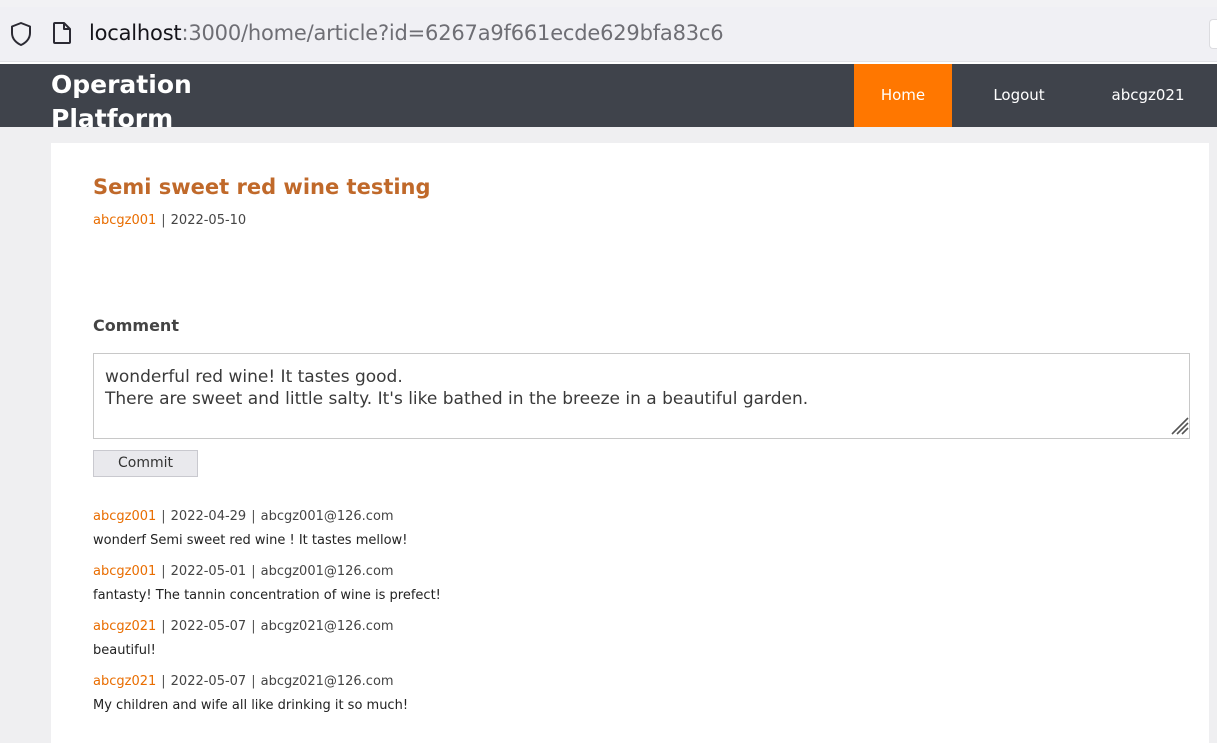 This screenshot has width=1217, height=743. What do you see at coordinates (136, 97) in the screenshot?
I see `brand-logo-text: Operation Platform` at bounding box center [136, 97].